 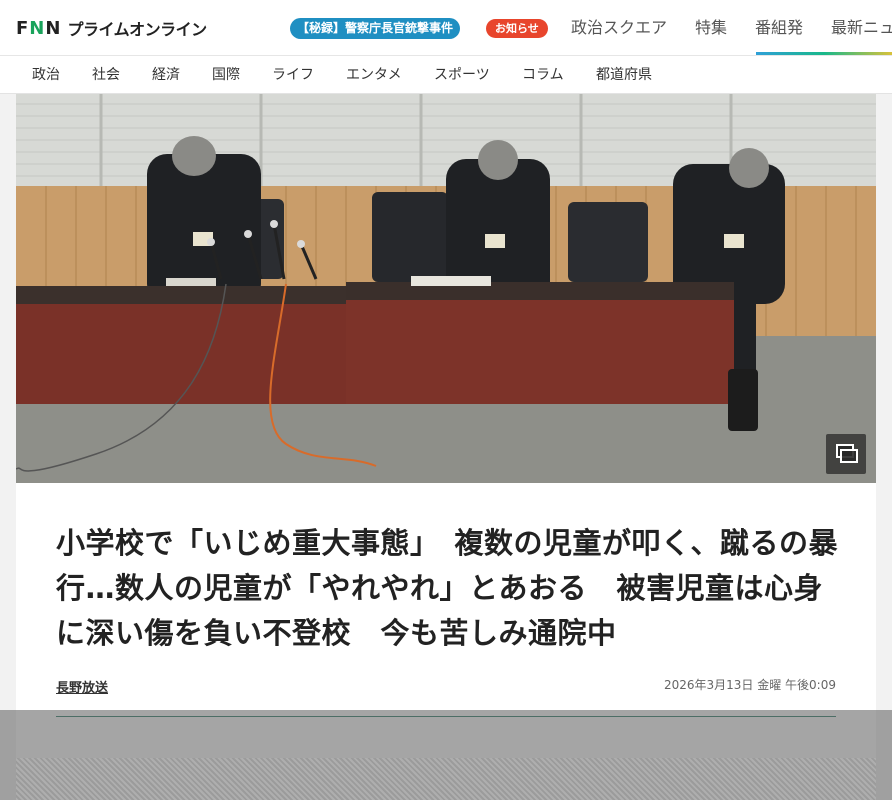 I want to click on gallery-icon, so click(x=846, y=454).